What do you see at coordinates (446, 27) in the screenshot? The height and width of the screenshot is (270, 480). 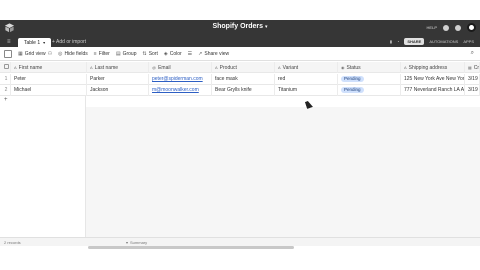 I see `help-icon` at bounding box center [446, 27].